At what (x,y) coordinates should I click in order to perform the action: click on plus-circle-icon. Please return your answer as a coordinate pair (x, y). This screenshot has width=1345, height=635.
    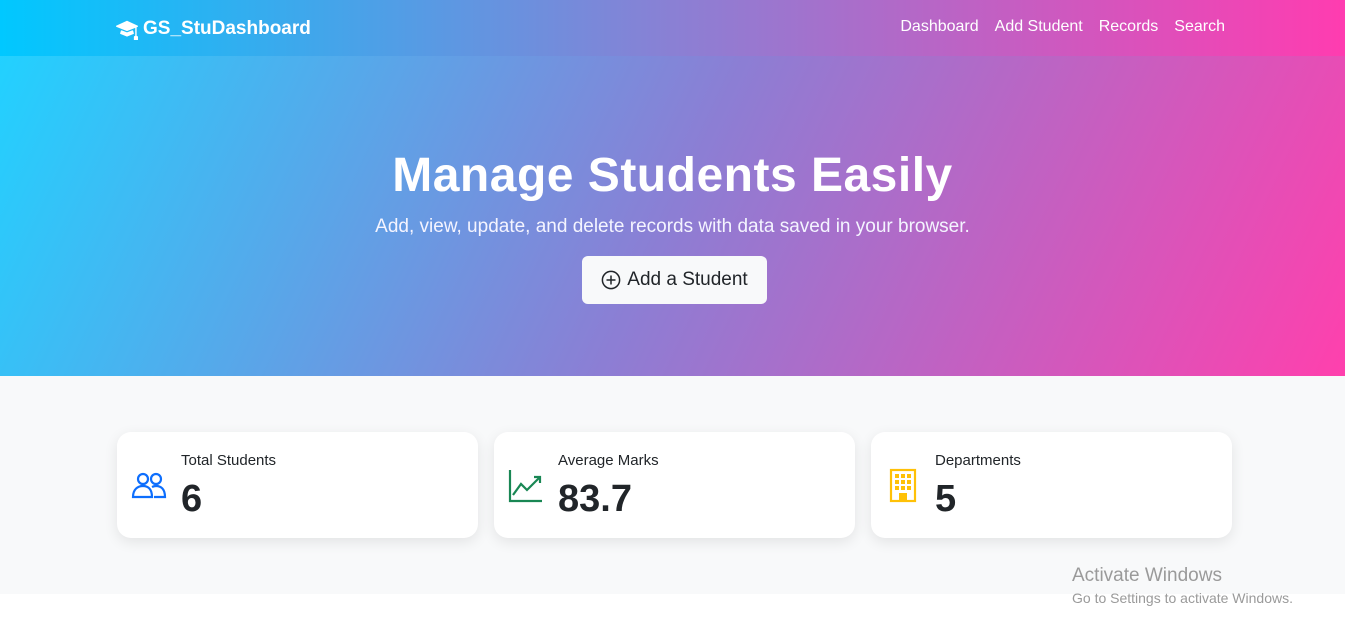
    Looking at the image, I should click on (611, 280).